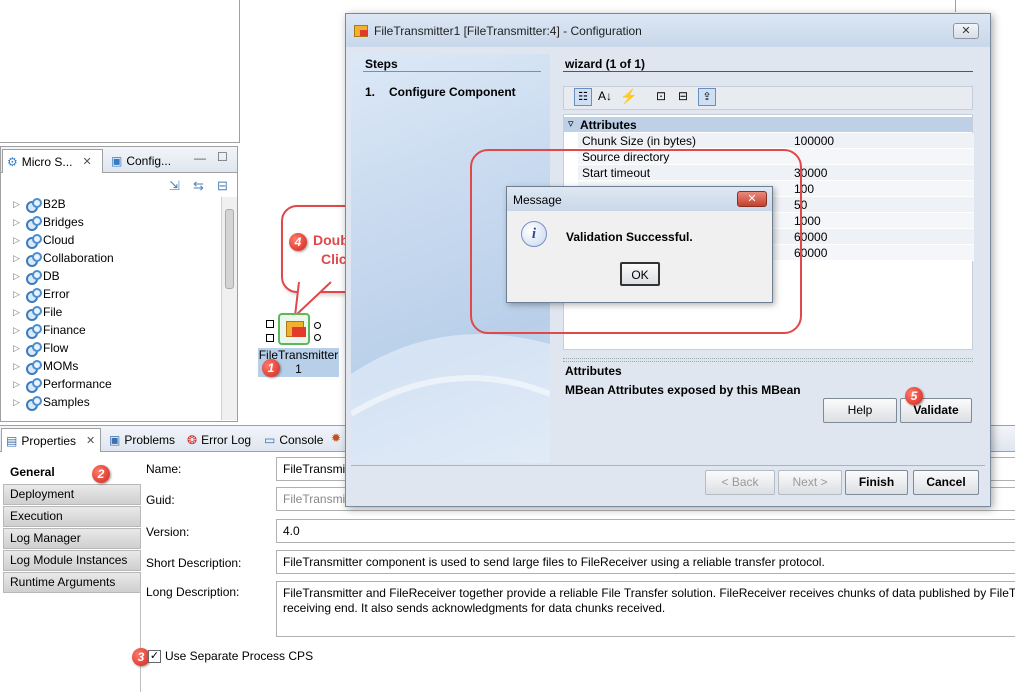  I want to click on step-number: 1., so click(370, 92).